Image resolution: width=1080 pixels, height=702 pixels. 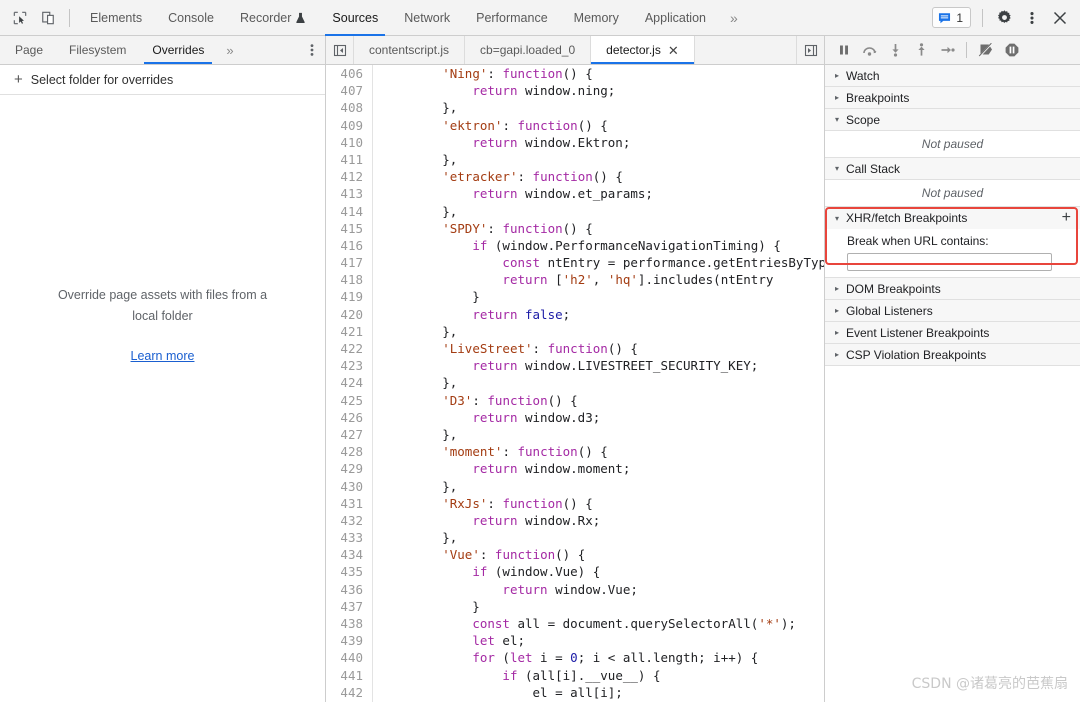 I want to click on scroll-tabs-left-icon, so click(x=340, y=50).